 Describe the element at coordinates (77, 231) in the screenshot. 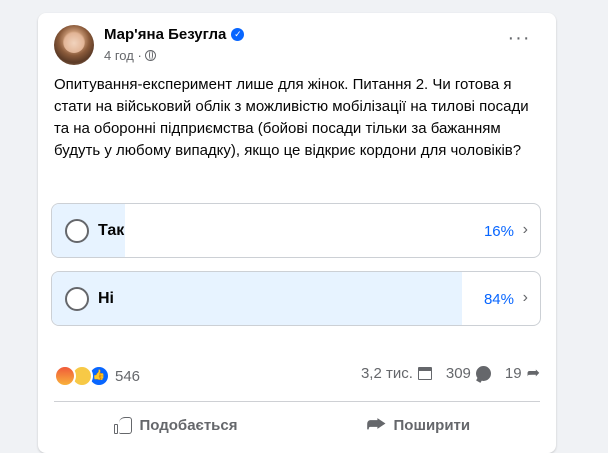

I see `radio-button-yes` at that location.